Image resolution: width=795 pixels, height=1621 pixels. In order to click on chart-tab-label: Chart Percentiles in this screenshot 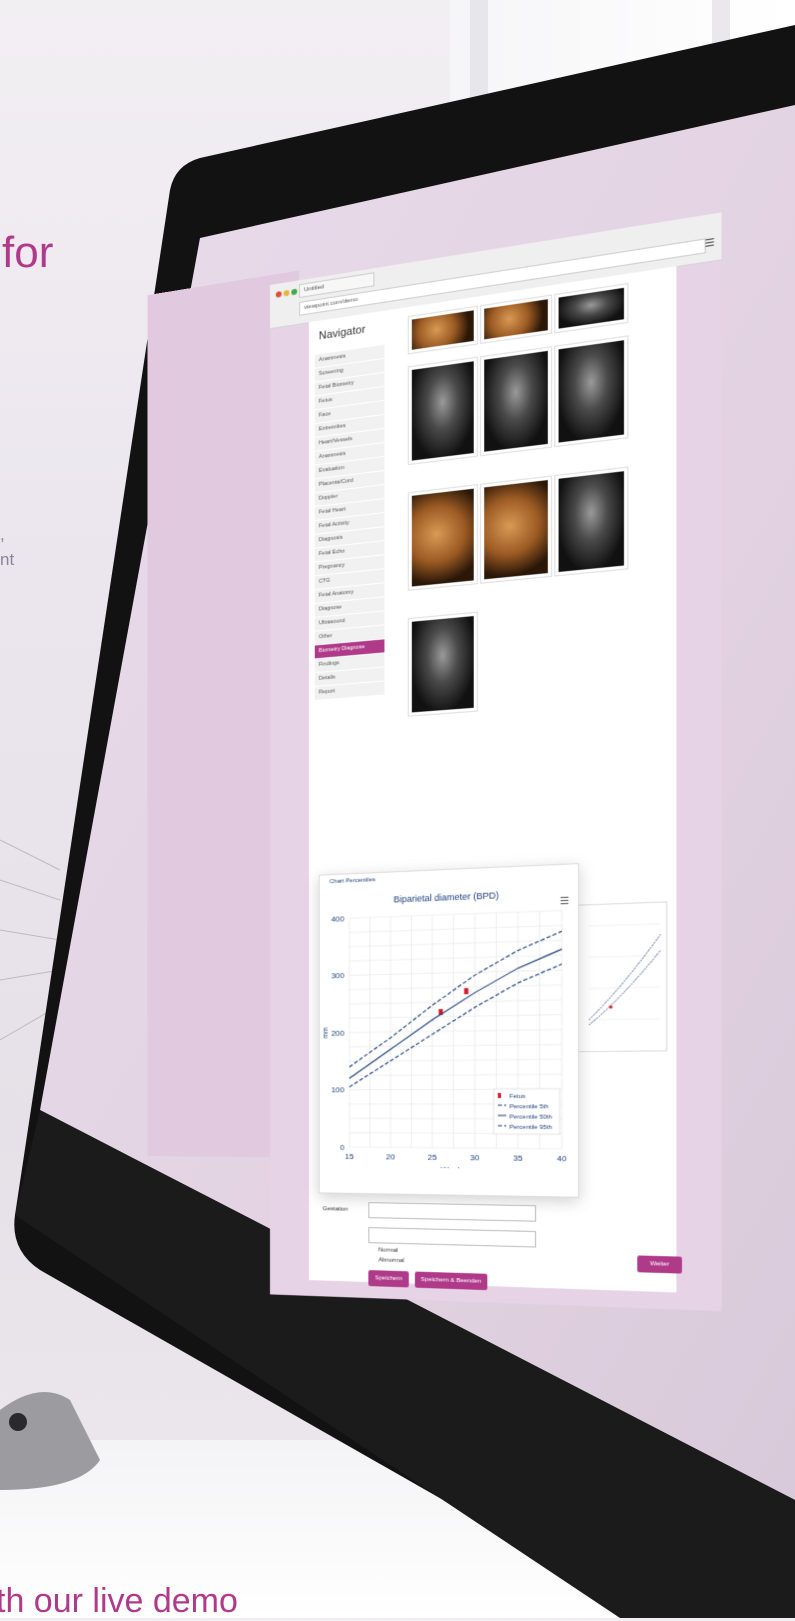, I will do `click(353, 881)`.